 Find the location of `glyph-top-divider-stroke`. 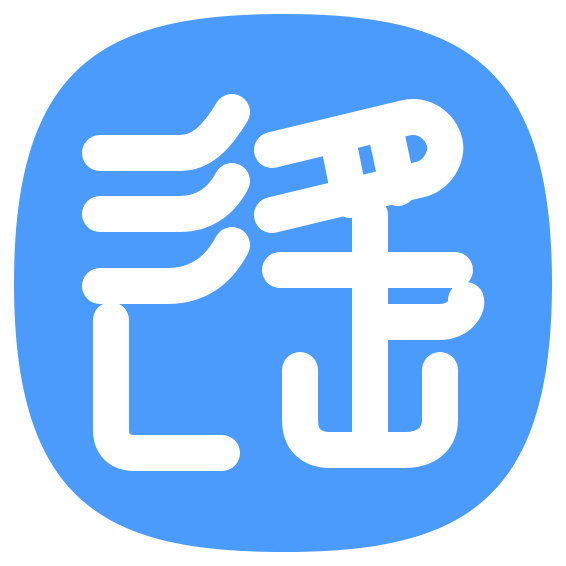

glyph-top-divider-stroke is located at coordinates (344, 170).